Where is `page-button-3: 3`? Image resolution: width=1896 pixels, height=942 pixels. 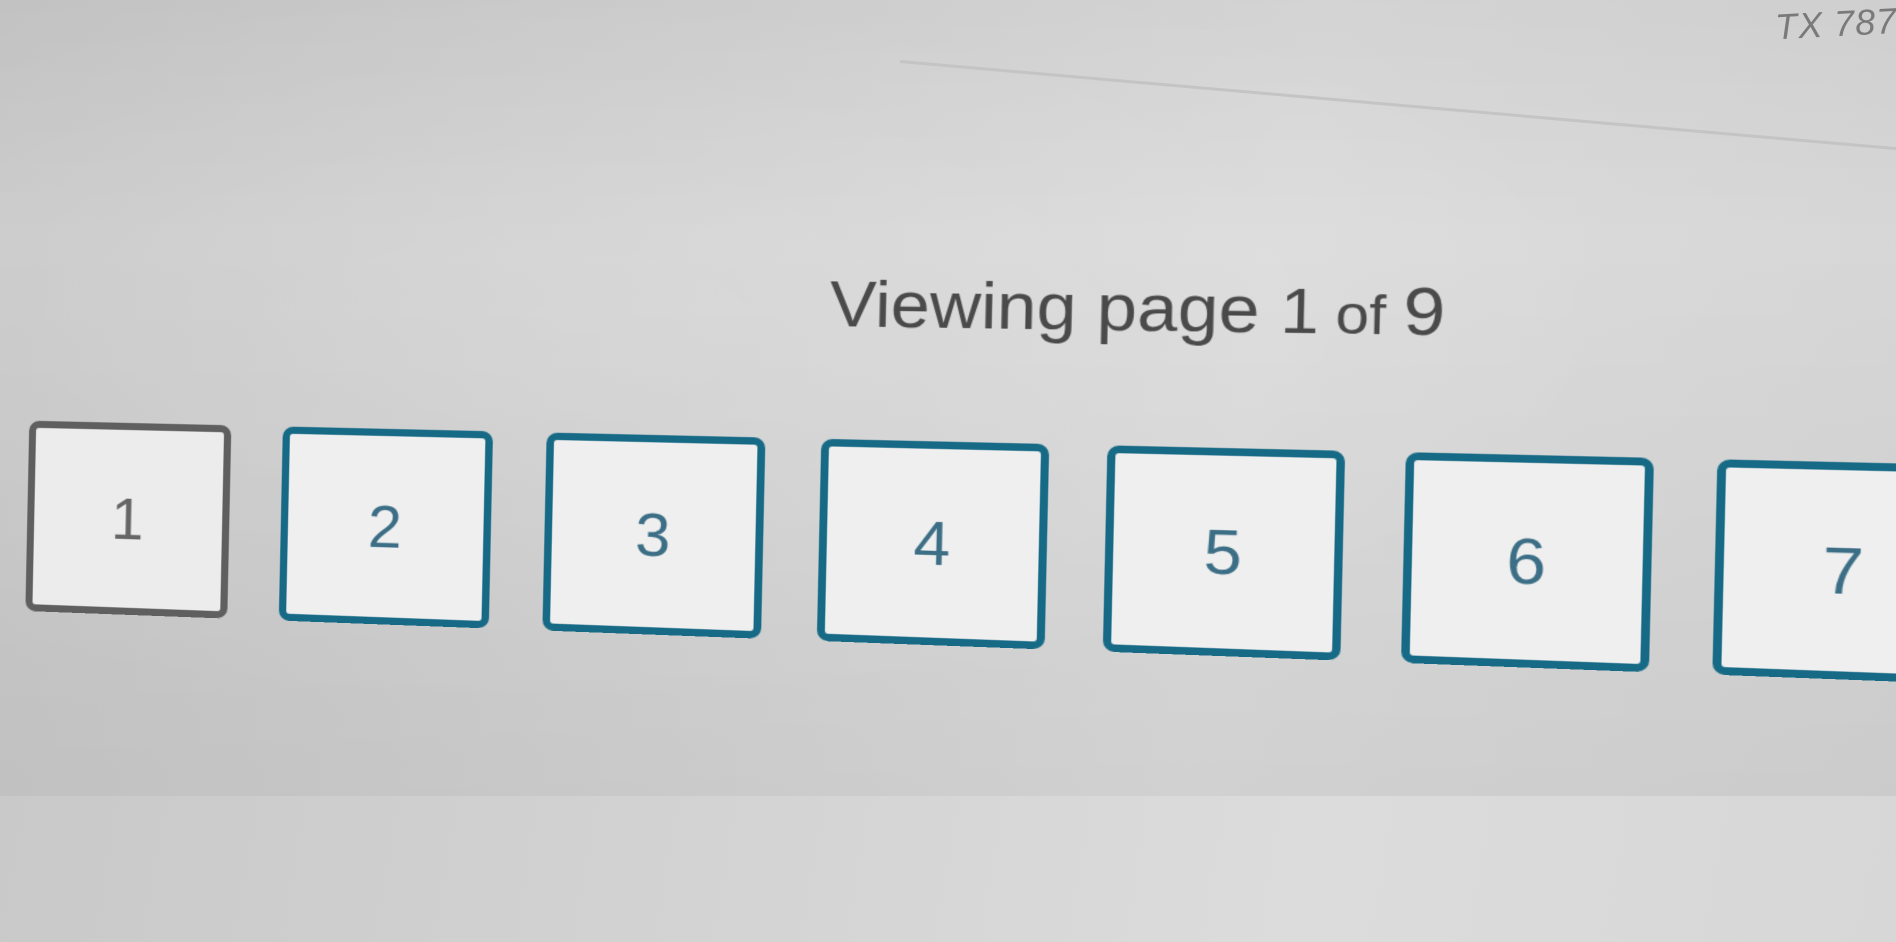
page-button-3: 3 is located at coordinates (654, 535).